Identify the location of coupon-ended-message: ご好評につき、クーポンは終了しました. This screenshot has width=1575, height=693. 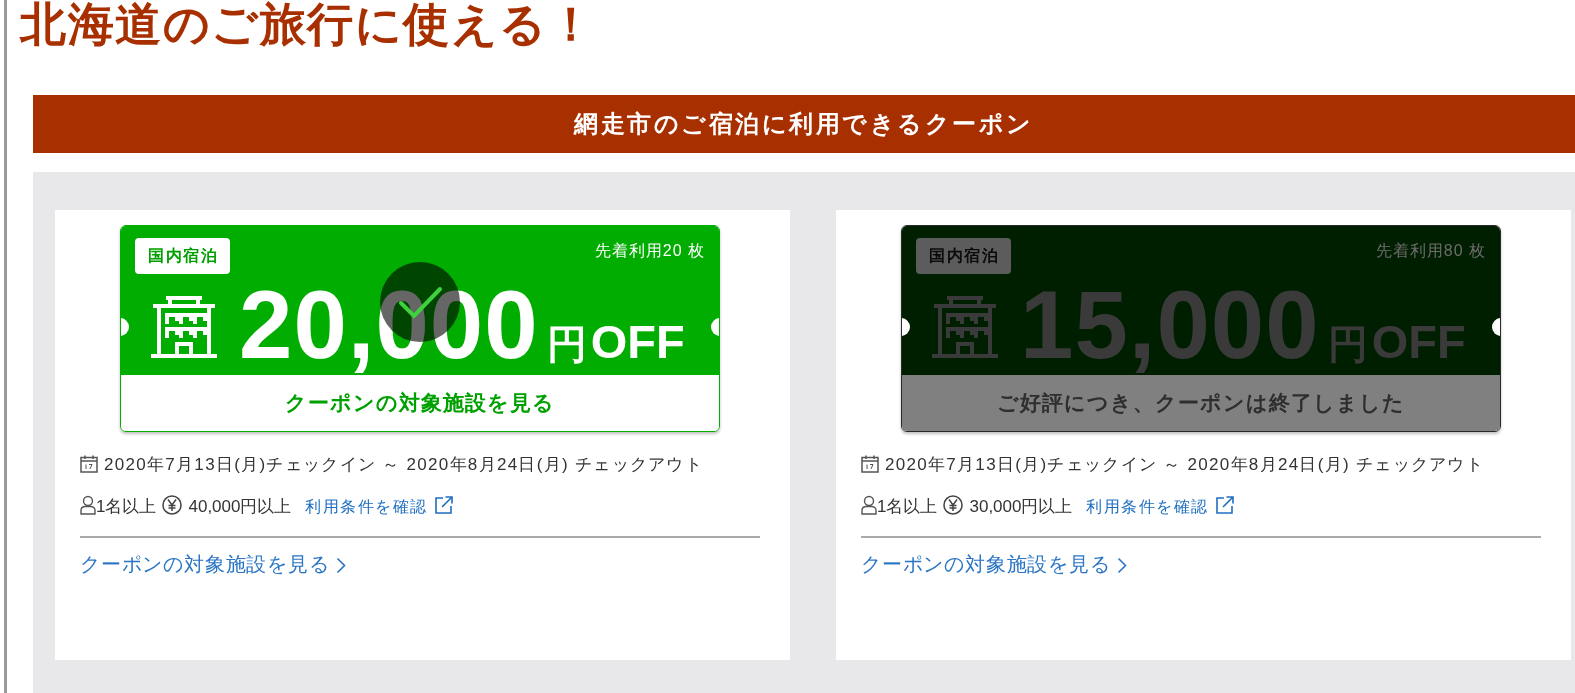
(1201, 403).